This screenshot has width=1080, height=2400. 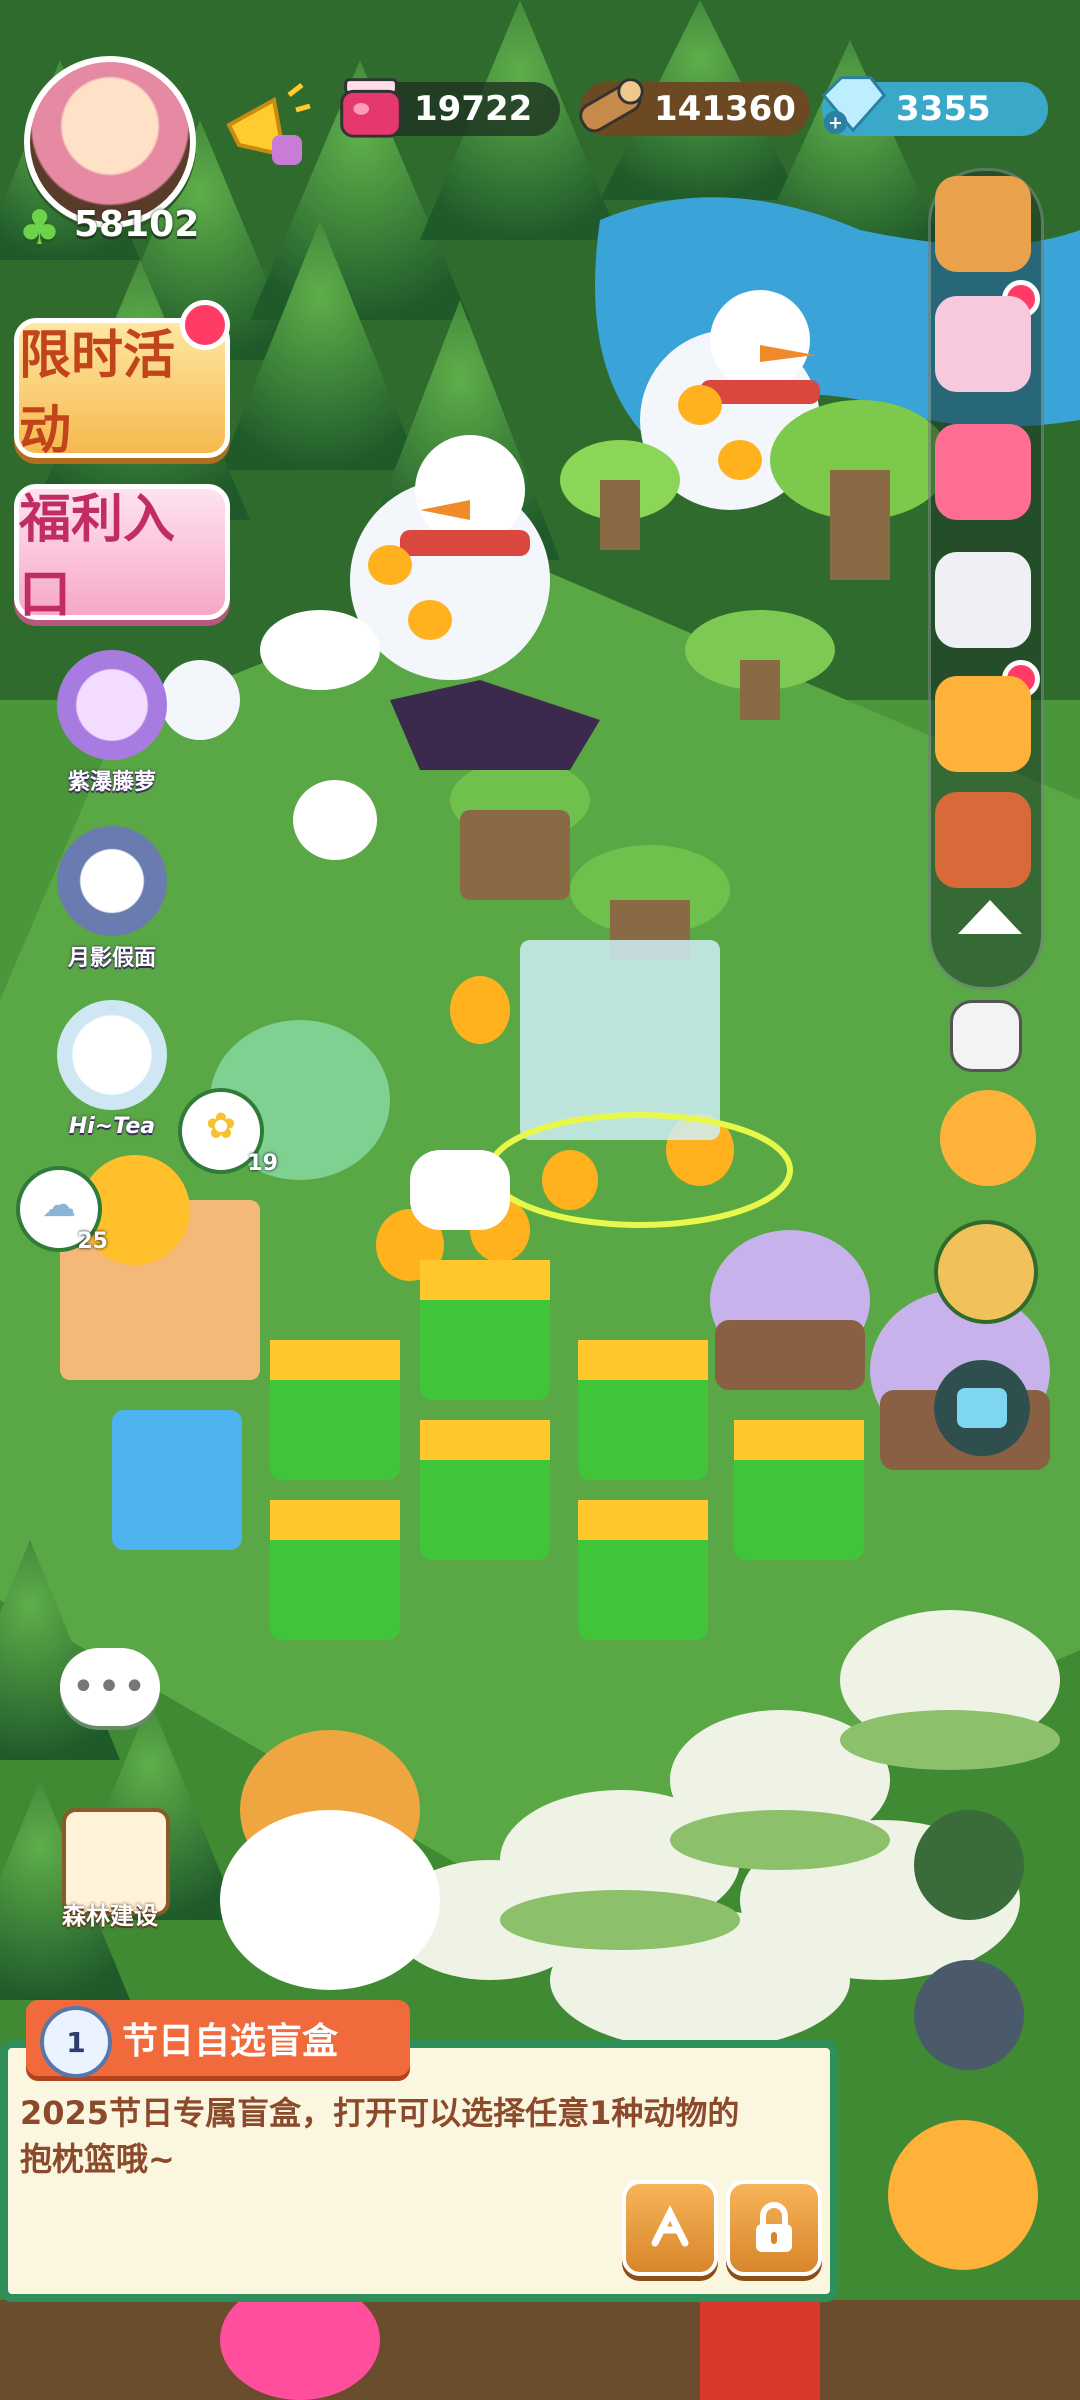 I want to click on camera-icon, so click(x=986, y=1036).